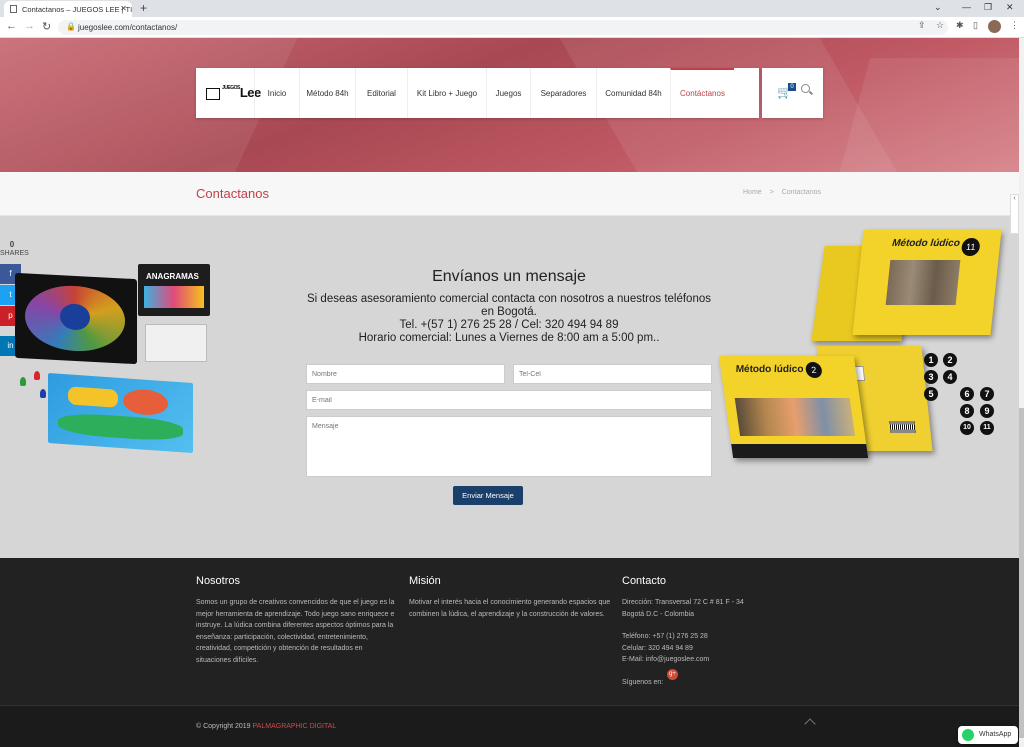 The height and width of the screenshot is (747, 1024). Describe the element at coordinates (213, 93) in the screenshot. I see `dice-icon` at that location.